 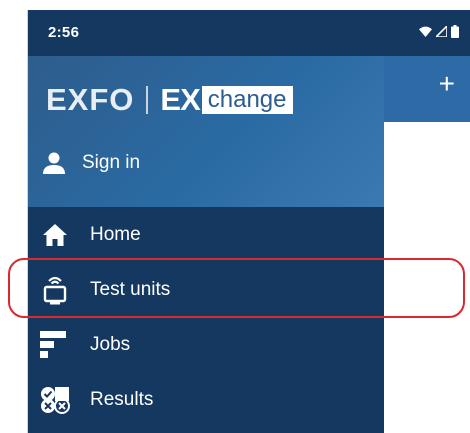 What do you see at coordinates (110, 344) in the screenshot?
I see `nav-item-label: Jobs` at bounding box center [110, 344].